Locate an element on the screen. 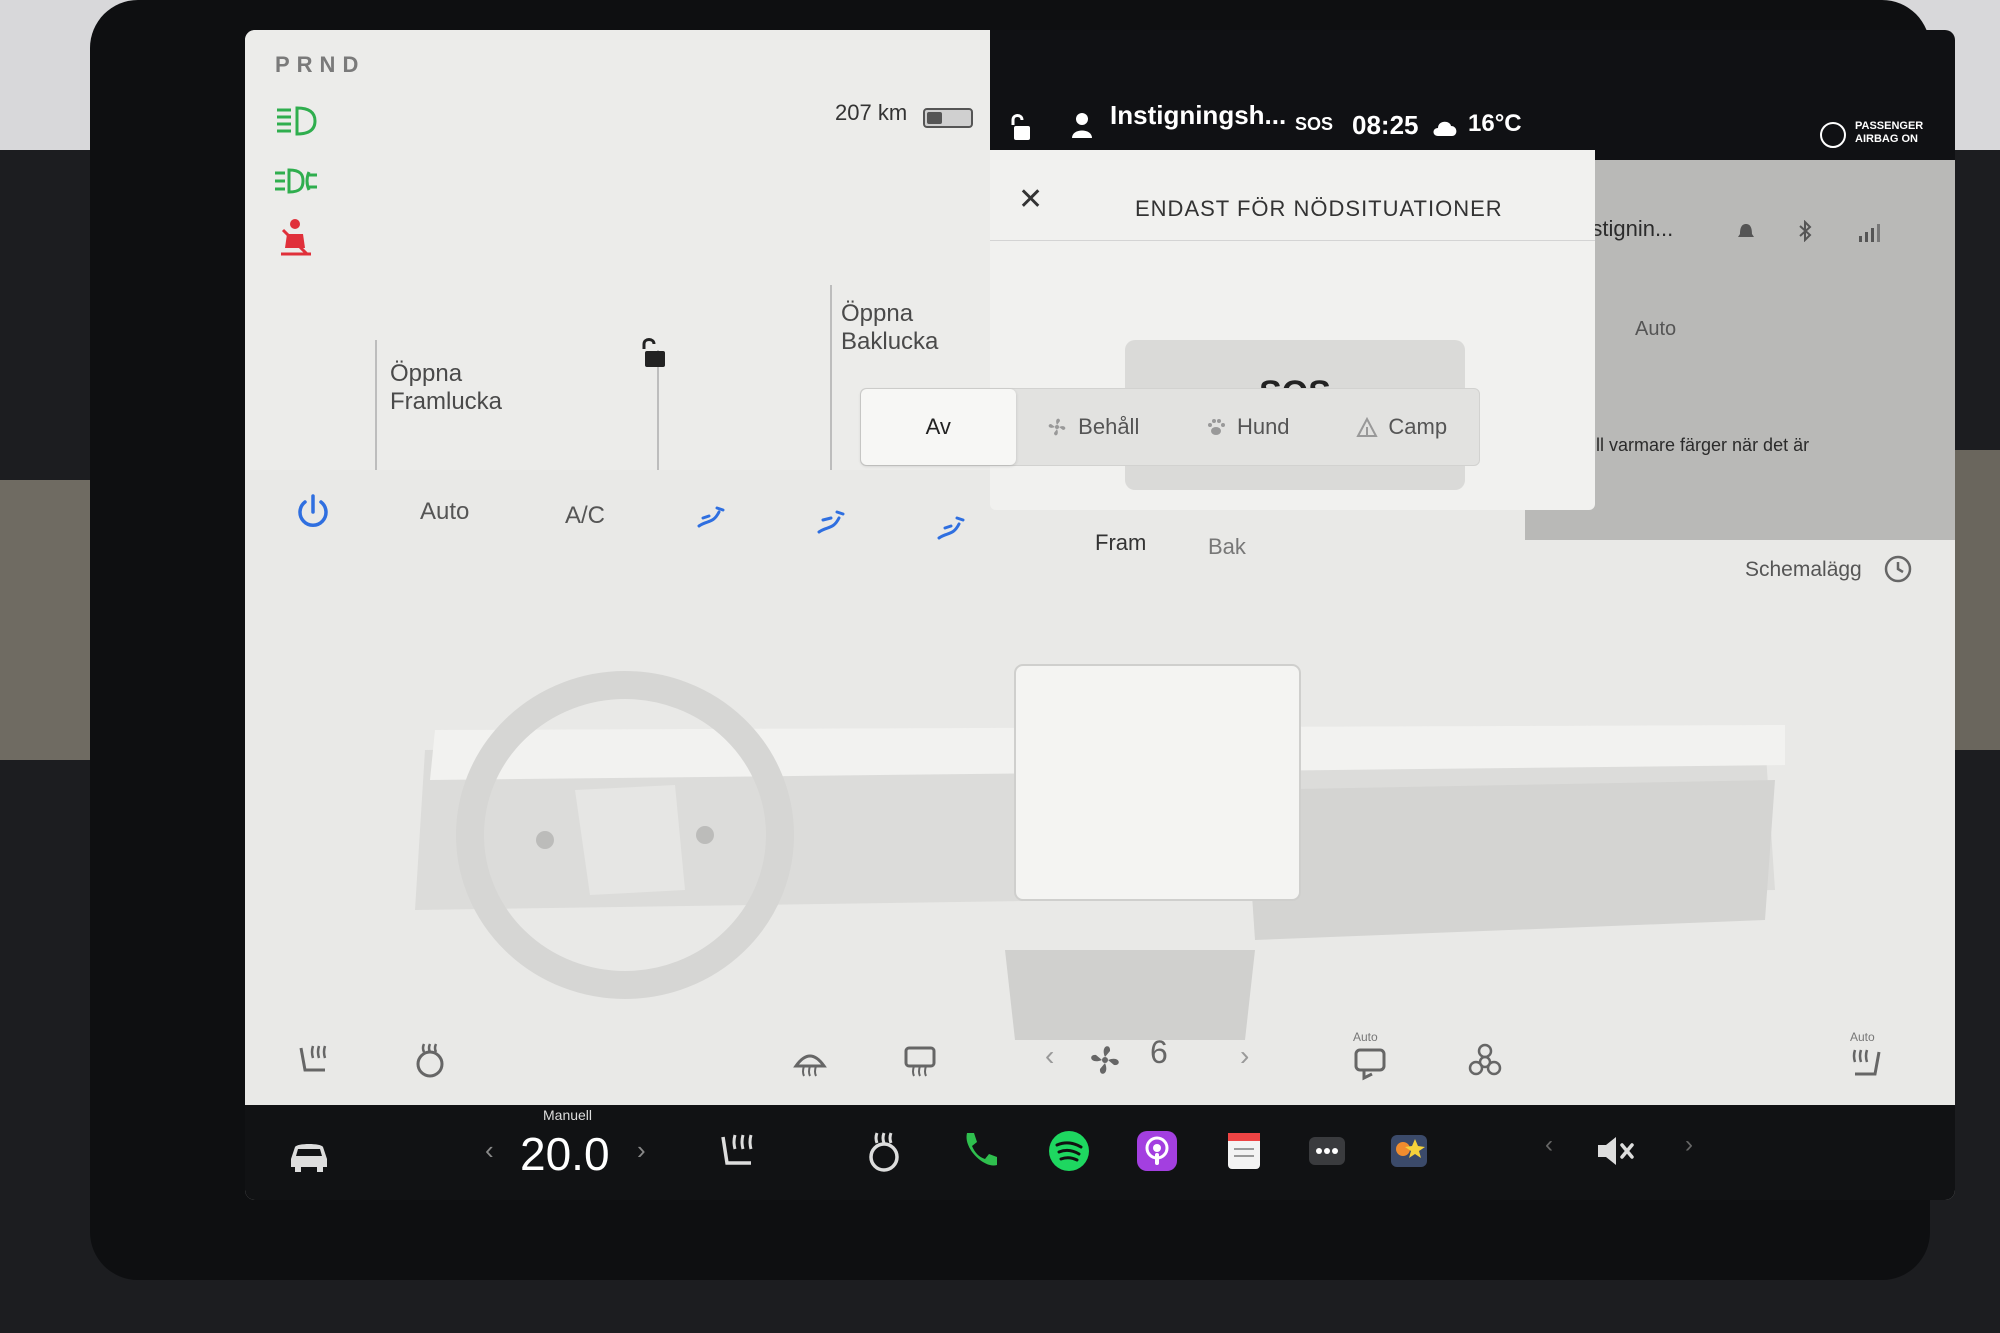 The width and height of the screenshot is (2000, 1333). settings-option-auto: Auto is located at coordinates (1655, 329).